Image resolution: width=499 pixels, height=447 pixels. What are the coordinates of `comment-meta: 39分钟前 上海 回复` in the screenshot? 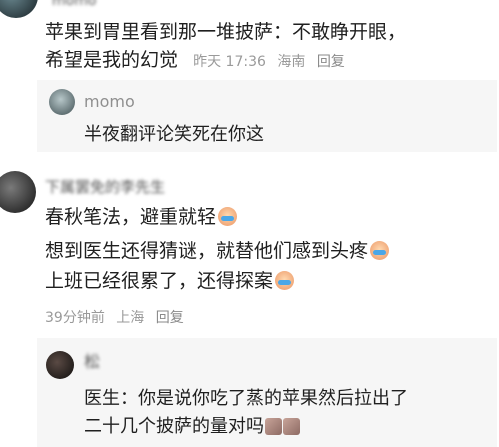 It's located at (118, 317).